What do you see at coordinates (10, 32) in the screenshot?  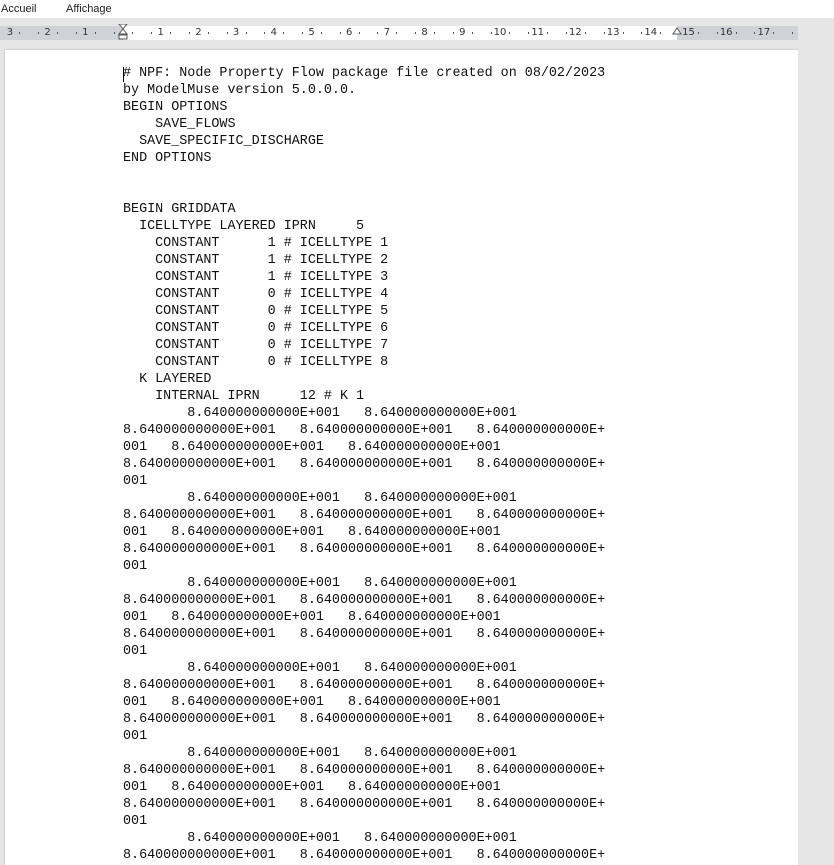 I see `ruler-tick-label: 3` at bounding box center [10, 32].